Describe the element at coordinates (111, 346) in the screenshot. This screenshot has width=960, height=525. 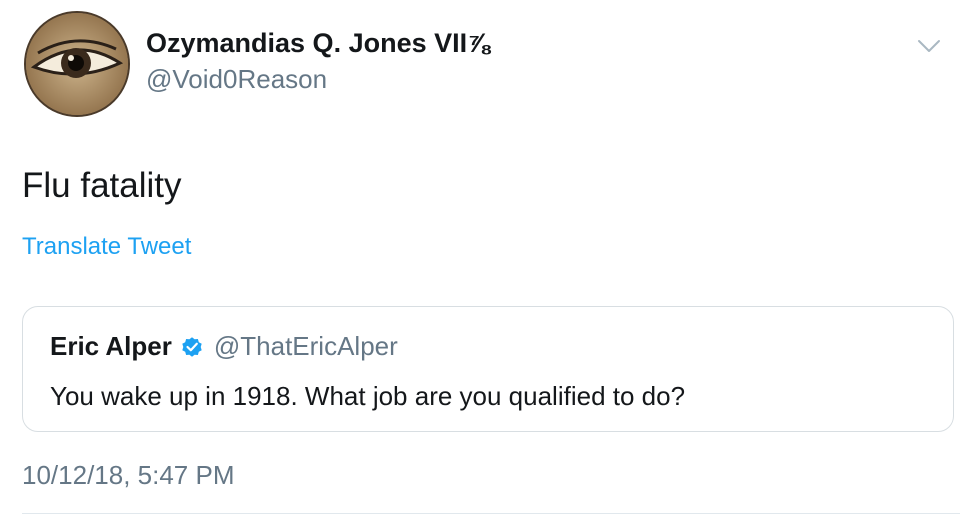
I see `quoted-author-name: Eric Alper` at that location.